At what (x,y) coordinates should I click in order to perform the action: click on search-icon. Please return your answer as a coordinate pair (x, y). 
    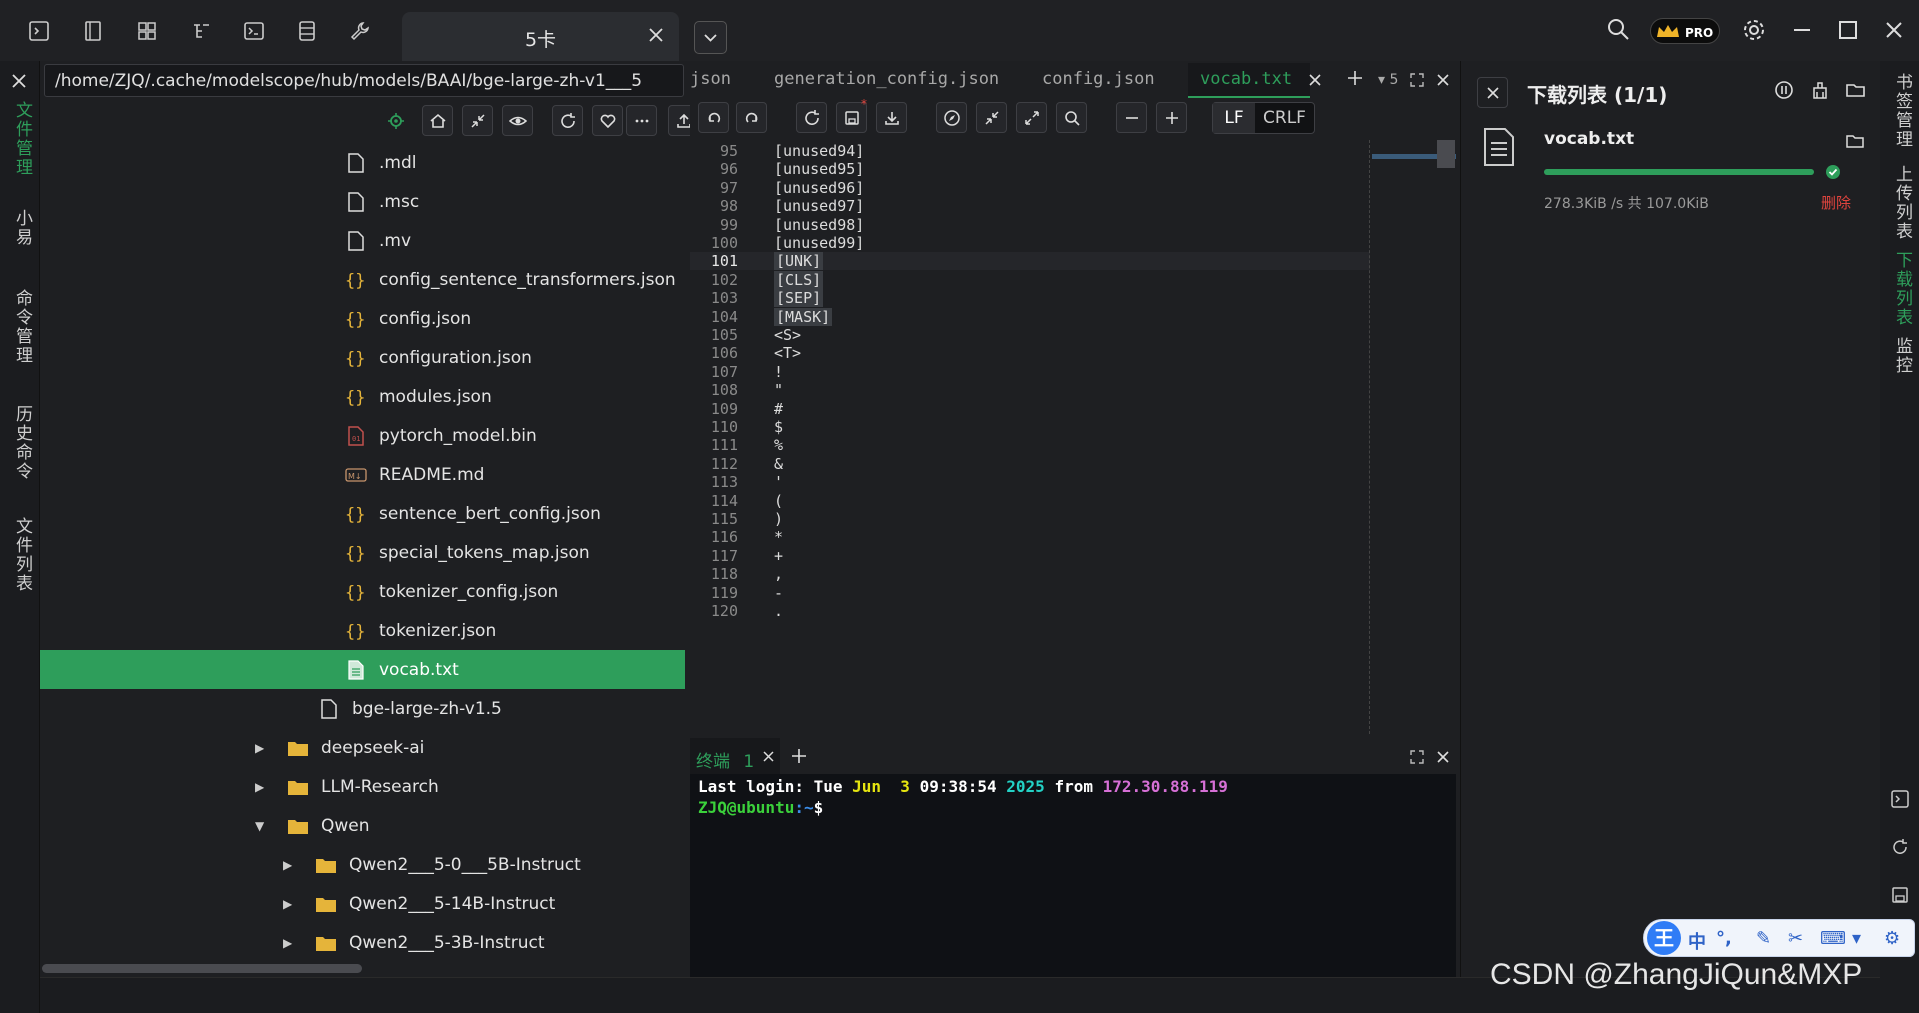
    Looking at the image, I should click on (1618, 29).